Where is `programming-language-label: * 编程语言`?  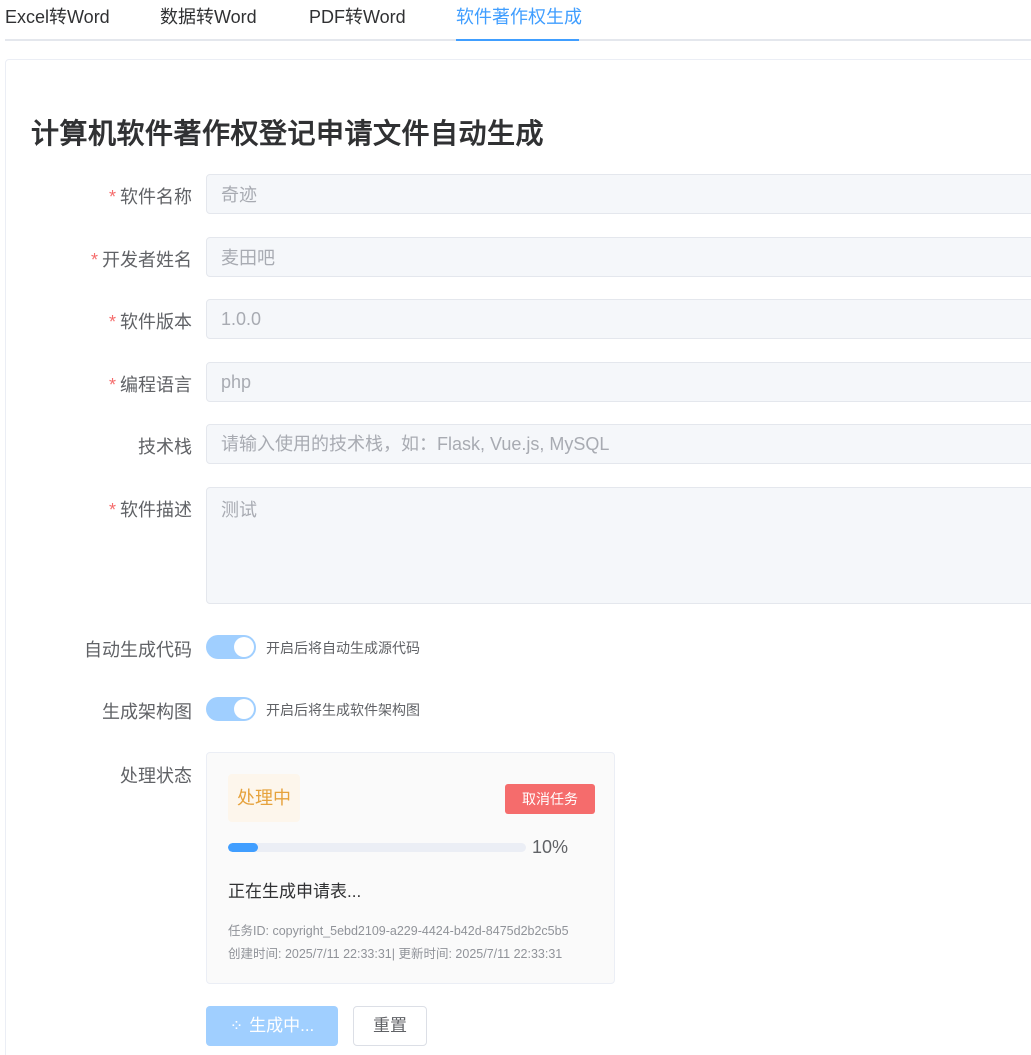
programming-language-label: * 编程语言 is located at coordinates (150, 385).